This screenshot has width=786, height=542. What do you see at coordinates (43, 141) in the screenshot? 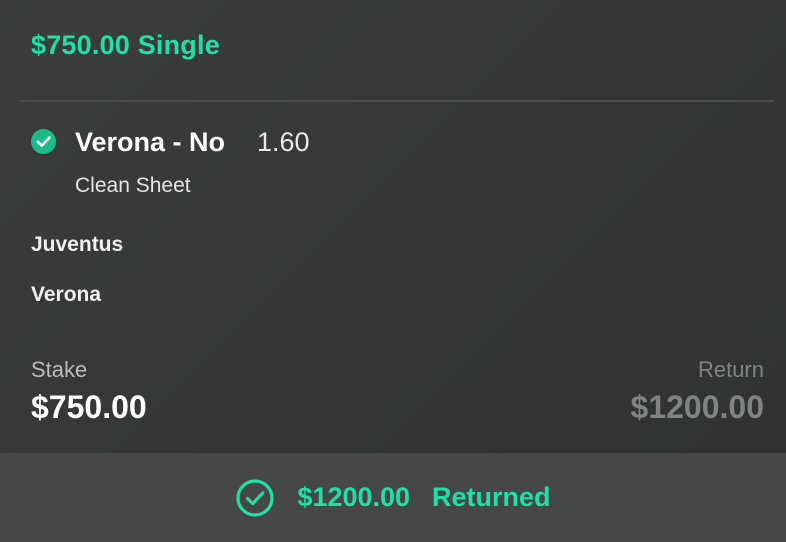
I see `check-circle-filled-icon` at bounding box center [43, 141].